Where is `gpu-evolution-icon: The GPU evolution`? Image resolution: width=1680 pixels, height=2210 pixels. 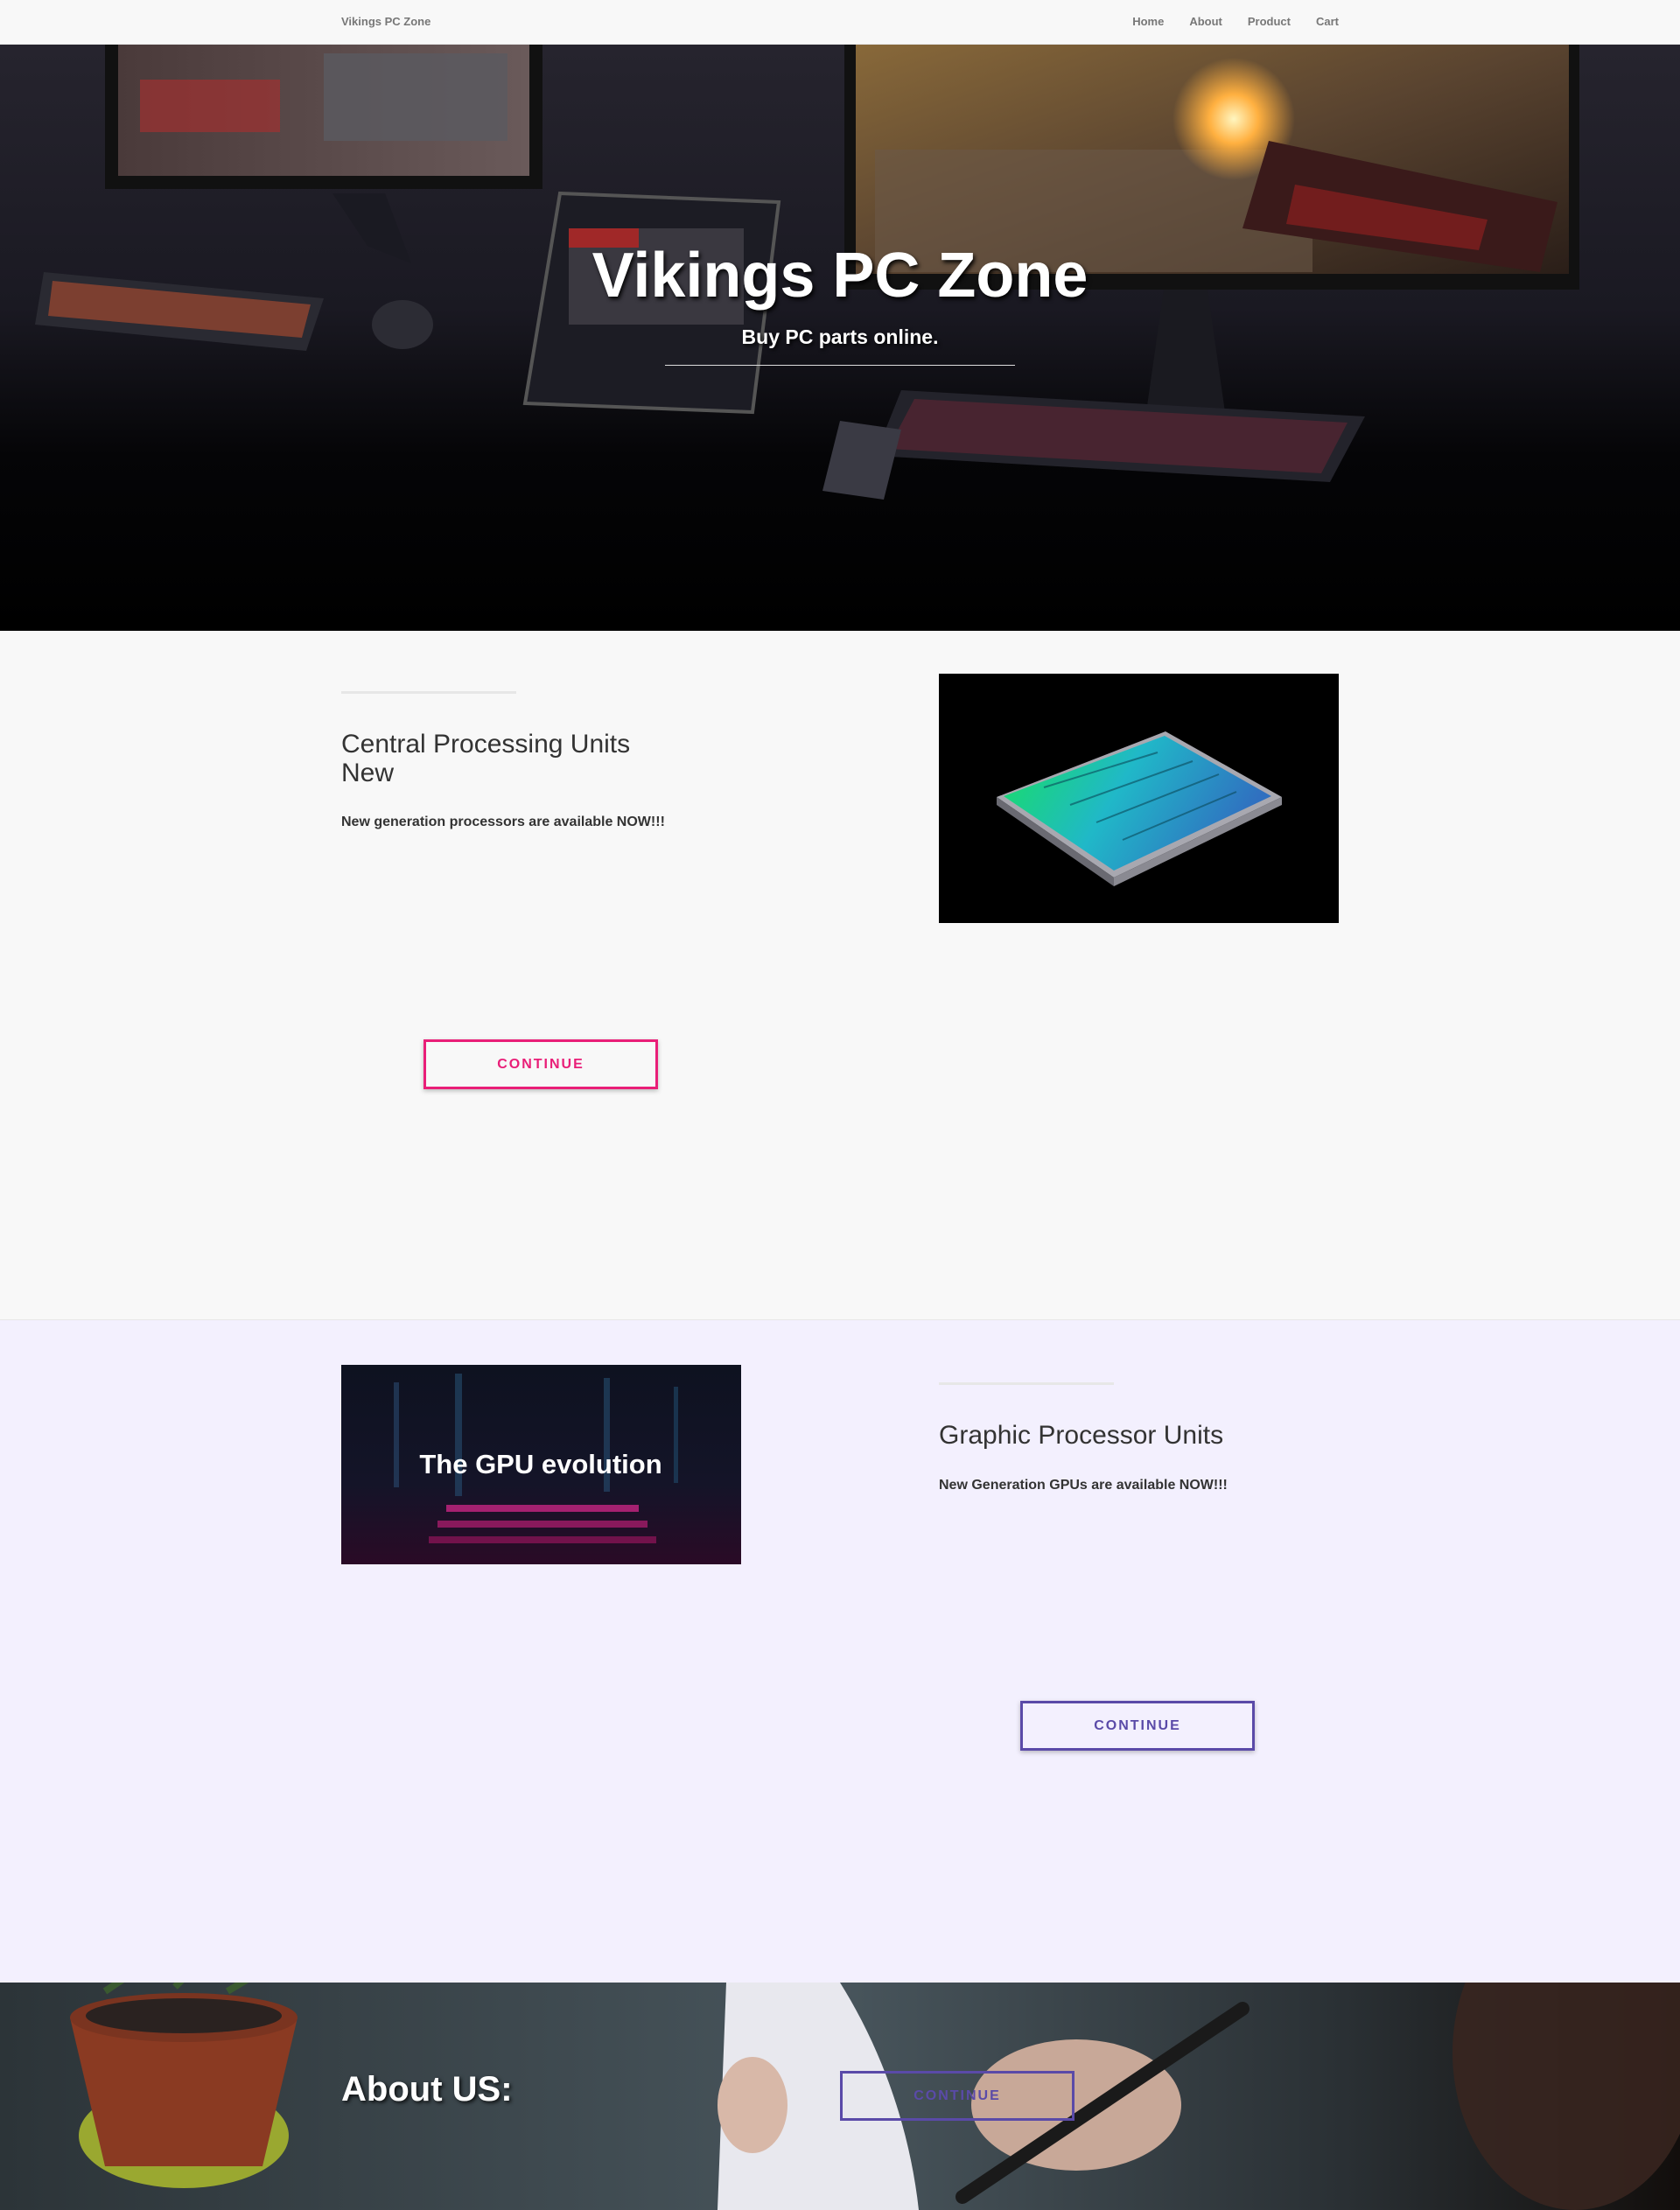 gpu-evolution-icon: The GPU evolution is located at coordinates (541, 1464).